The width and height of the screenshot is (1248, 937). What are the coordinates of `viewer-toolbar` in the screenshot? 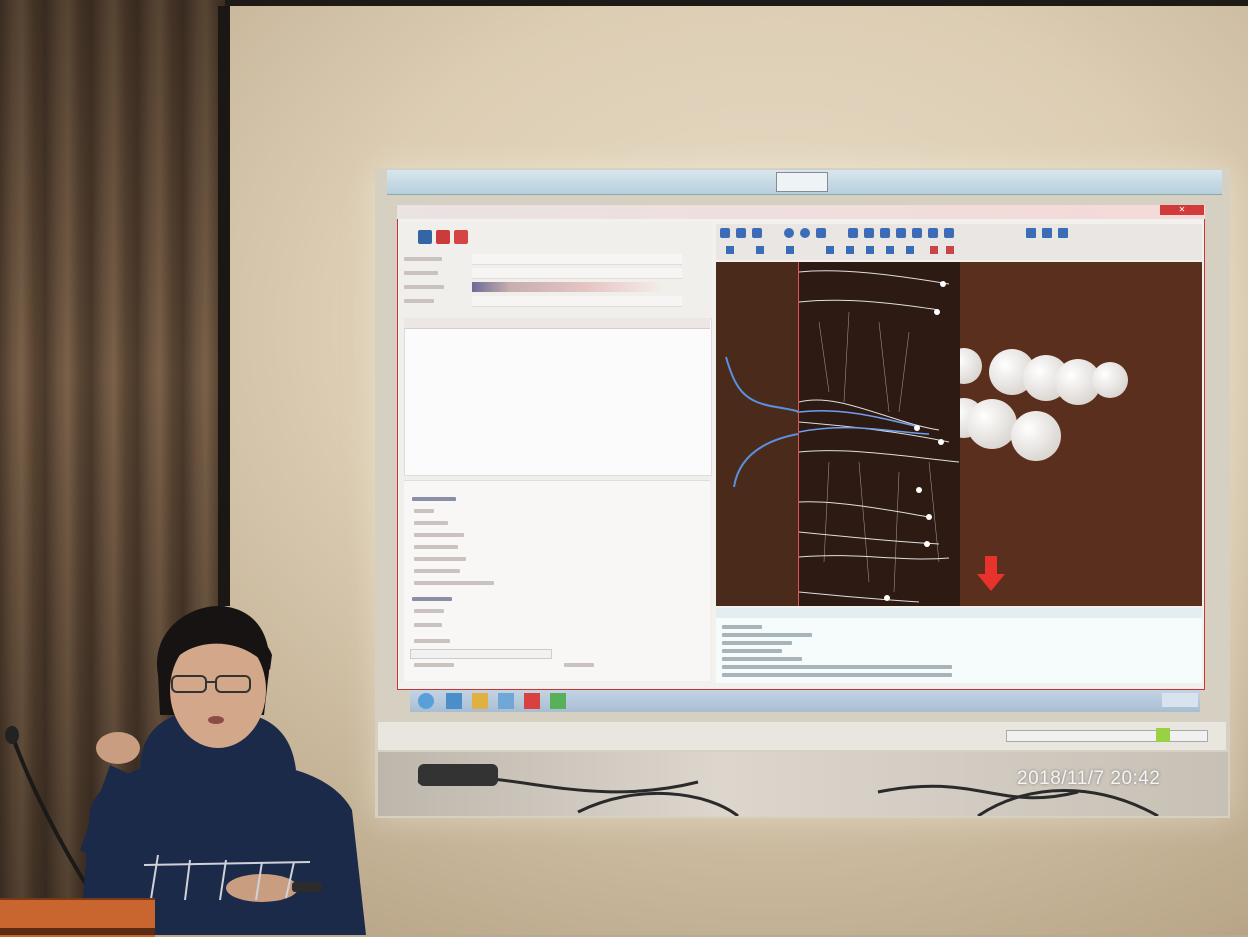 It's located at (959, 242).